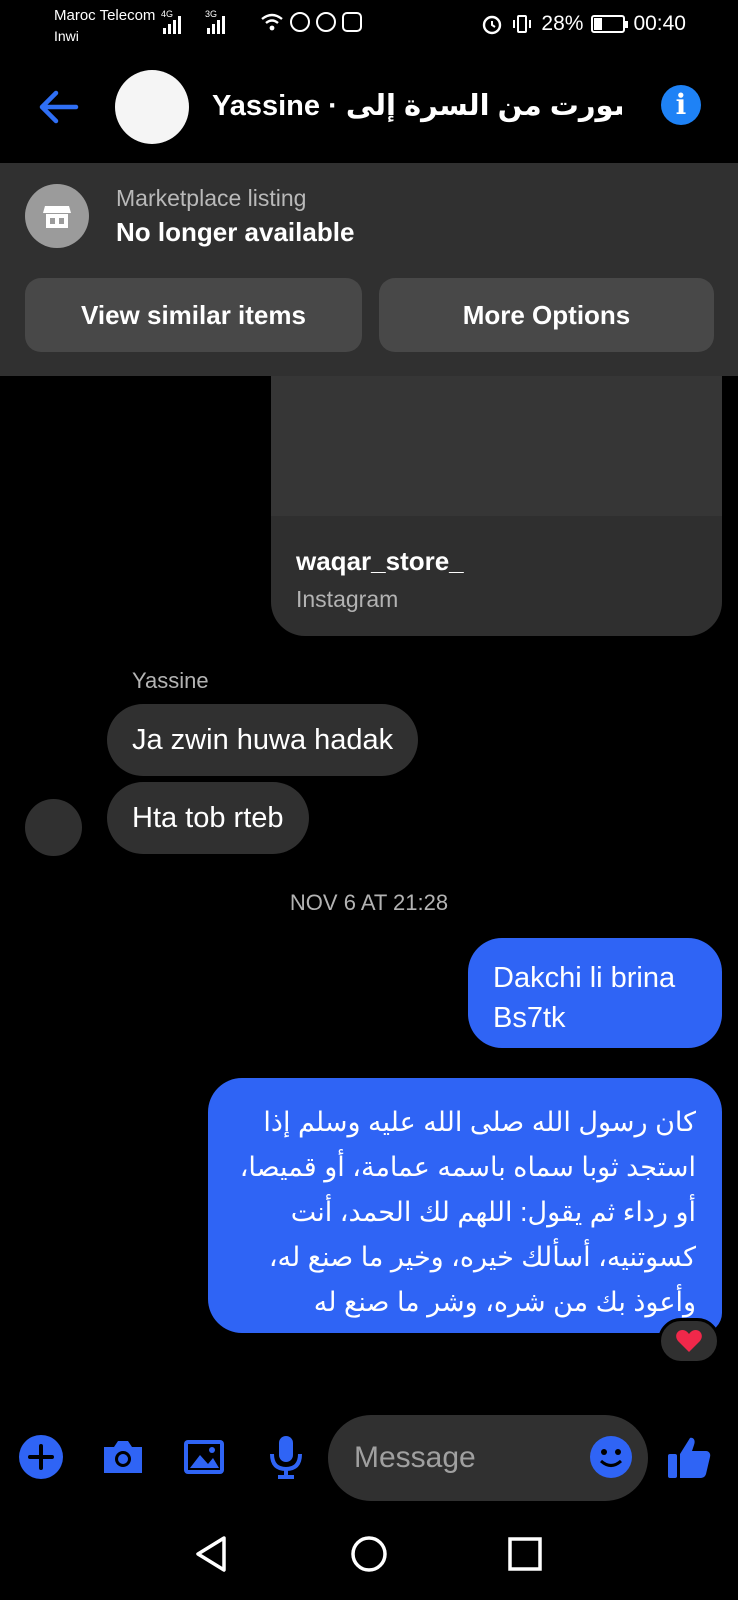 This screenshot has height=1600, width=738. Describe the element at coordinates (546, 315) in the screenshot. I see `more-options-button: More Options` at that location.